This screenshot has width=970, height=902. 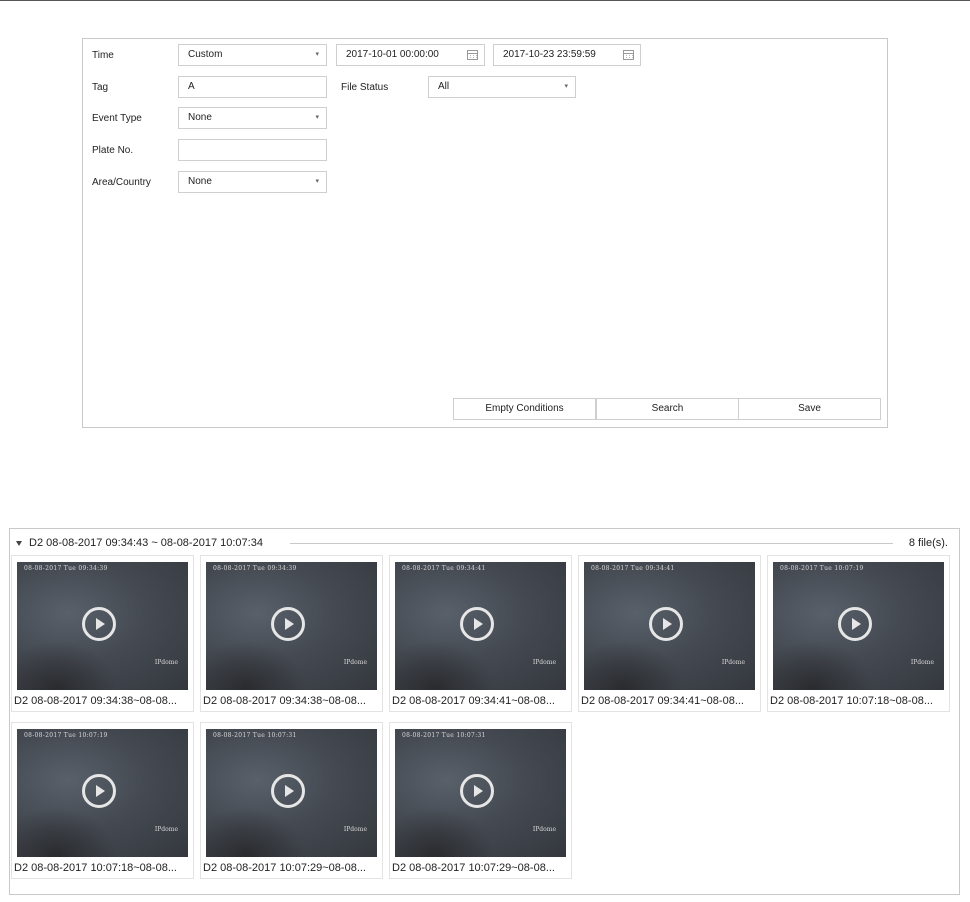 I want to click on save-button: Save, so click(x=809, y=409).